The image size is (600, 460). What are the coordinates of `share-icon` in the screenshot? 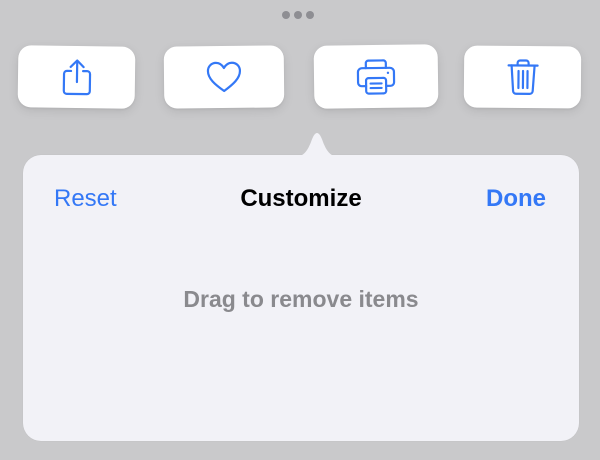 It's located at (76, 77).